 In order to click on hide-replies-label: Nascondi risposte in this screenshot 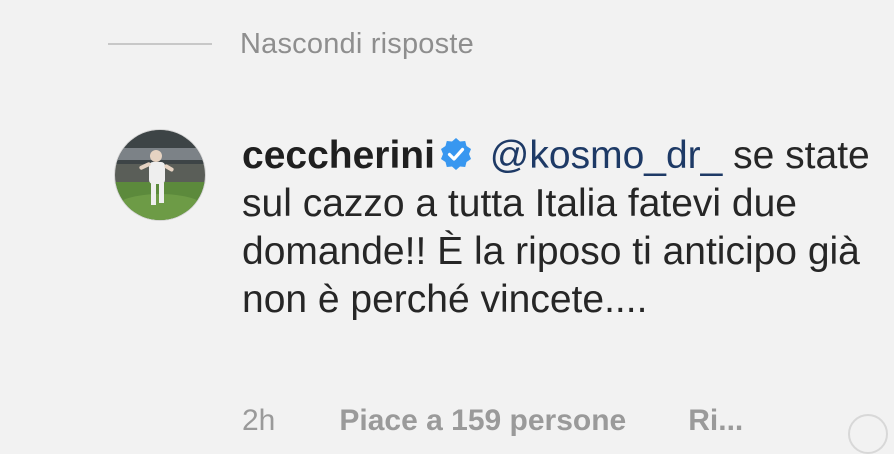, I will do `click(357, 43)`.